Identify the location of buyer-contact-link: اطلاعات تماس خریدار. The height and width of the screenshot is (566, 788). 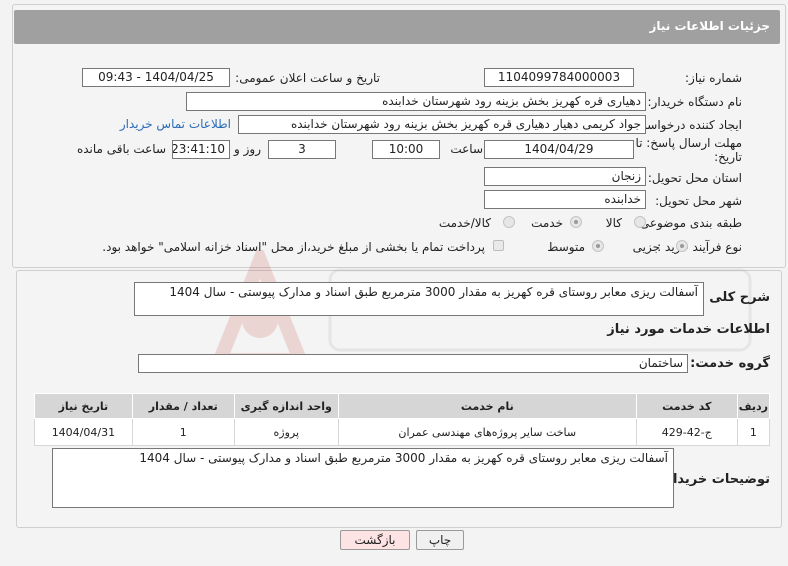
(175, 124).